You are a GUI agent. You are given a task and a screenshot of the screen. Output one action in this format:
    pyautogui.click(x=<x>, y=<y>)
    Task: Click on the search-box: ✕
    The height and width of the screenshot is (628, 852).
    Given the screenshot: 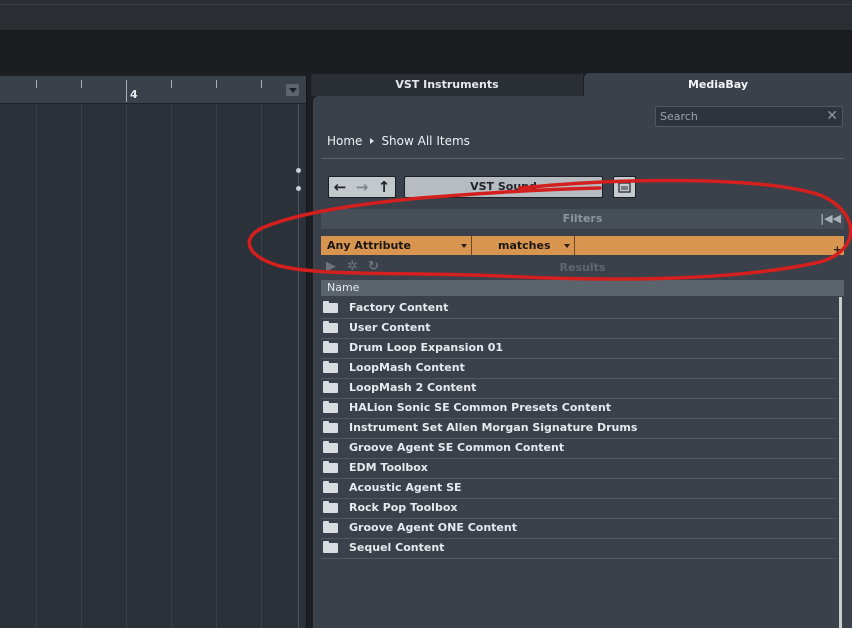 What is the action you would take?
    pyautogui.click(x=749, y=116)
    